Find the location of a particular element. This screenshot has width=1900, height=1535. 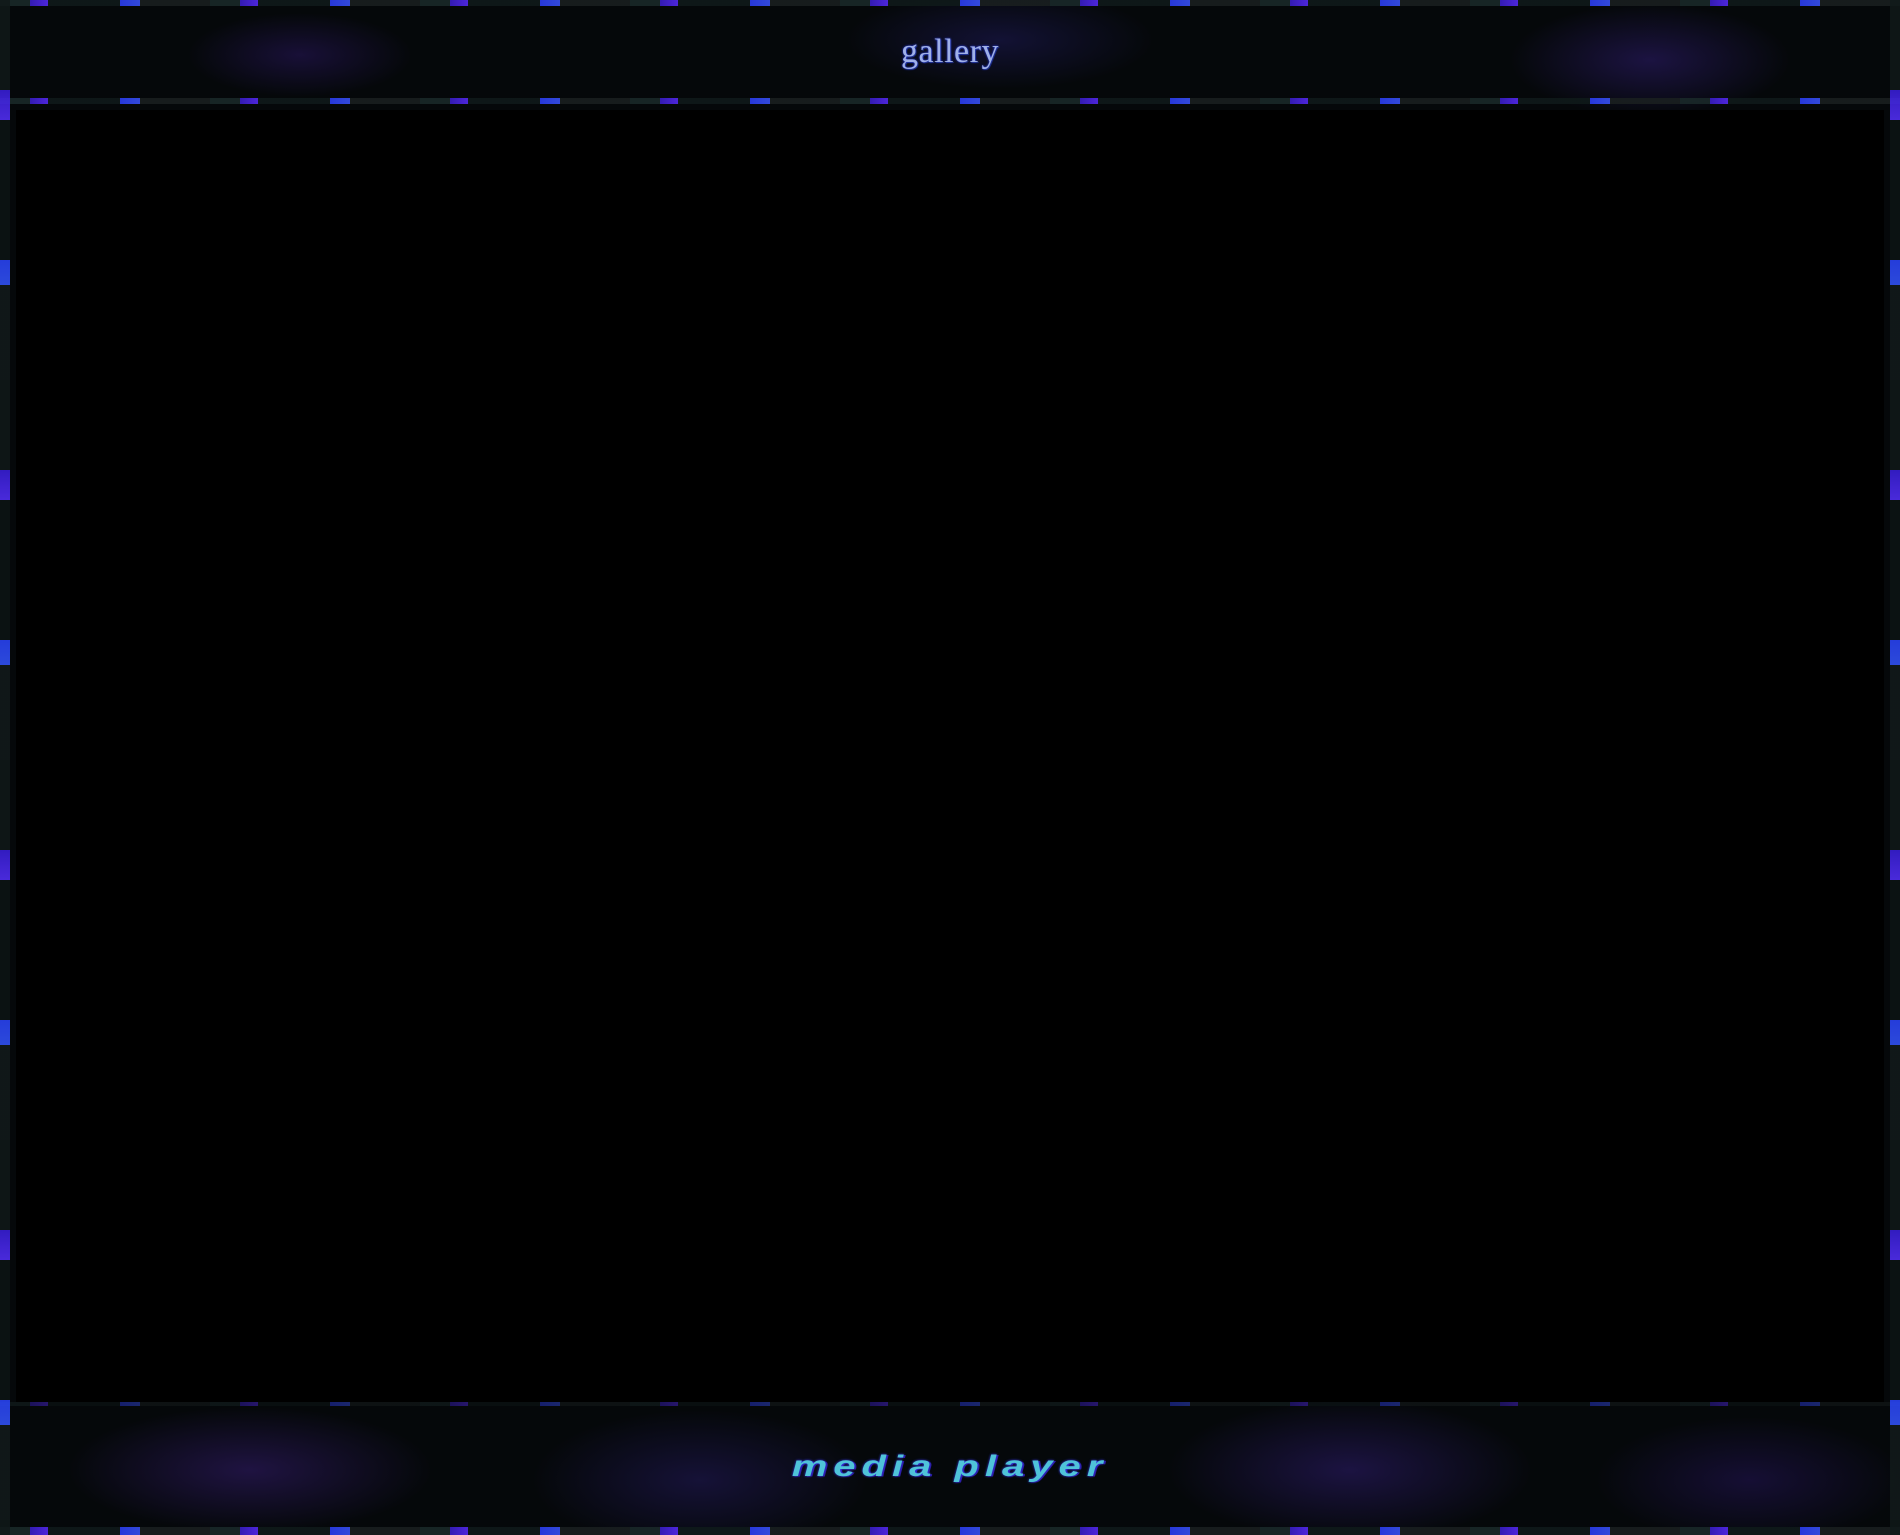

media-player-link: media player is located at coordinates (950, 1467).